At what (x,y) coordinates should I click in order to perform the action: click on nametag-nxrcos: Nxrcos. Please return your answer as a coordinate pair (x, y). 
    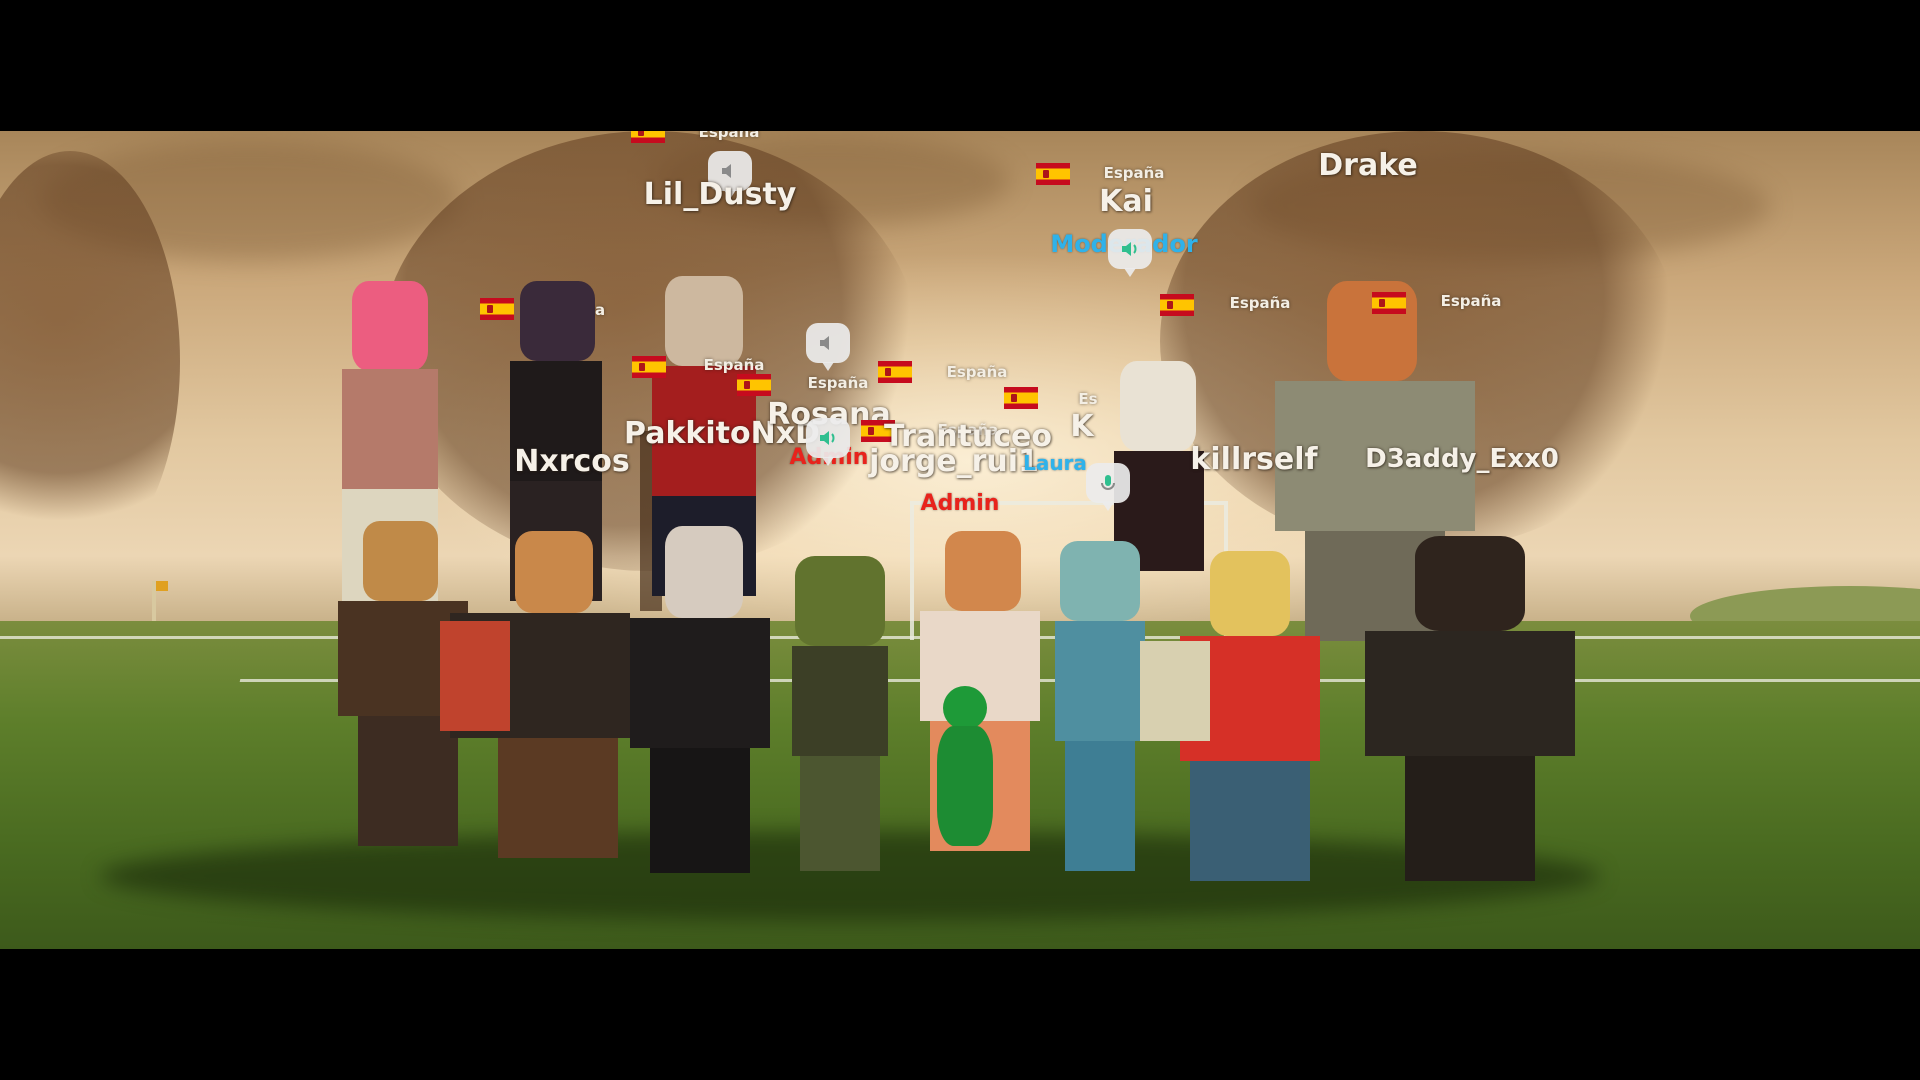
    Looking at the image, I should click on (572, 461).